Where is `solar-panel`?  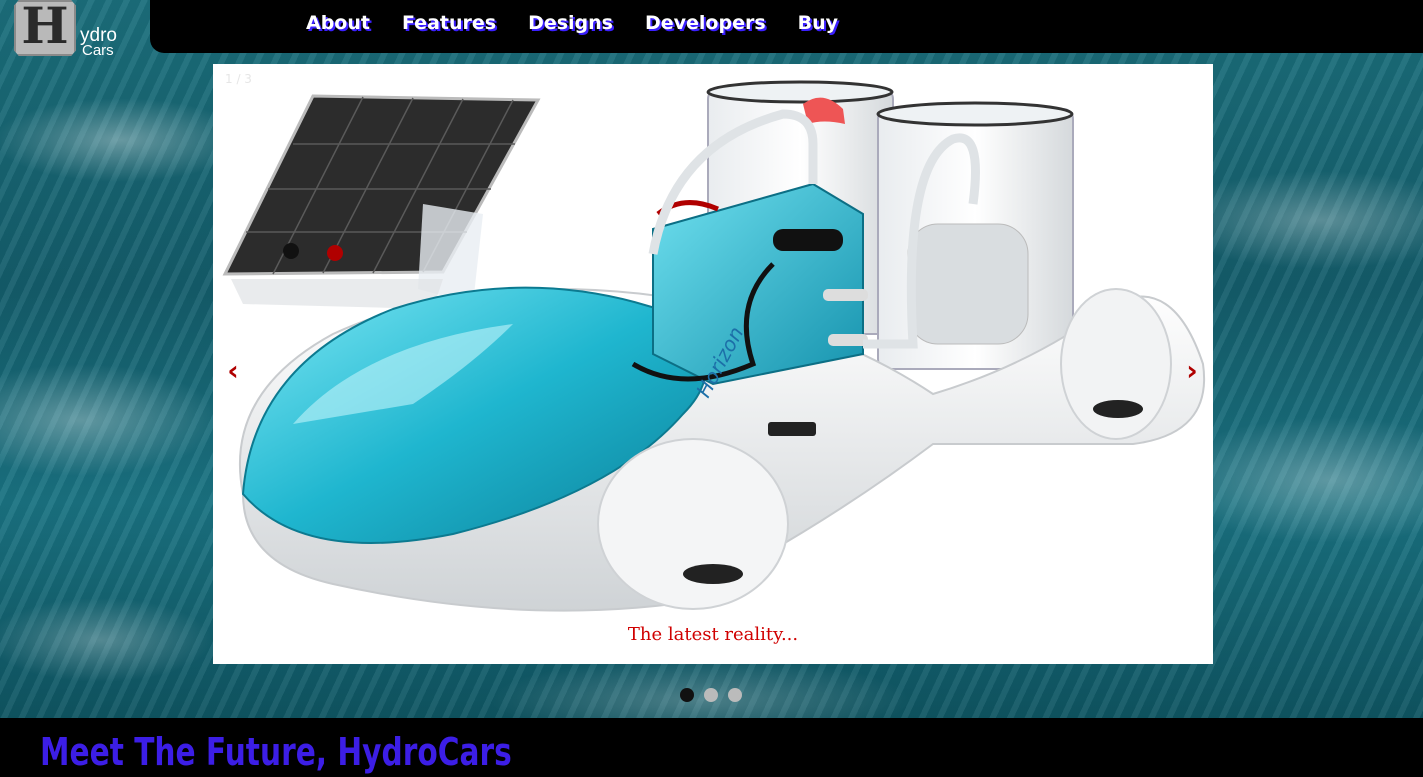 solar-panel is located at coordinates (381, 201).